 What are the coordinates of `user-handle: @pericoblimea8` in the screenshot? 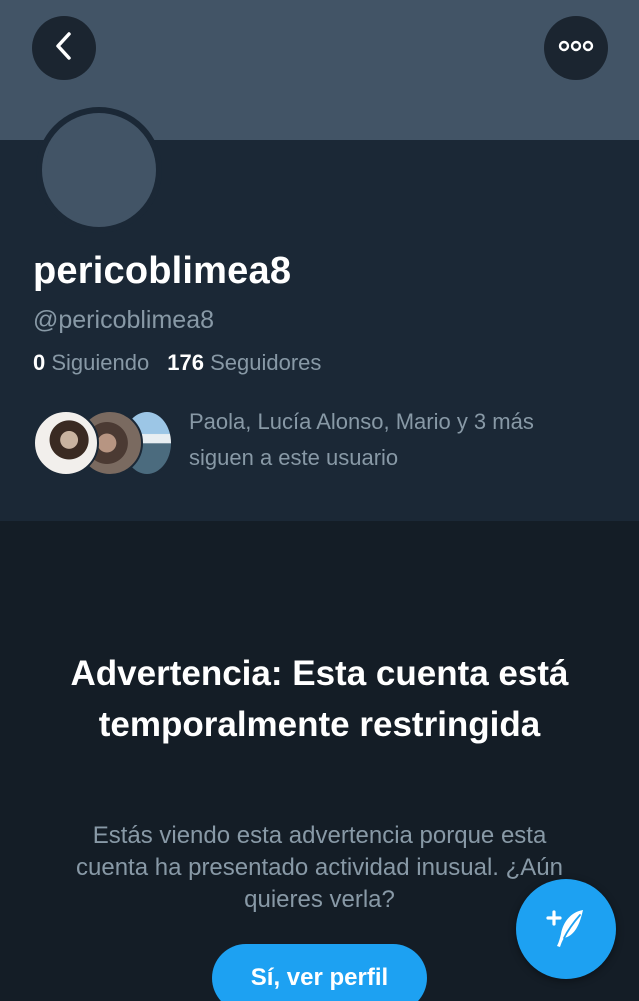 It's located at (124, 320).